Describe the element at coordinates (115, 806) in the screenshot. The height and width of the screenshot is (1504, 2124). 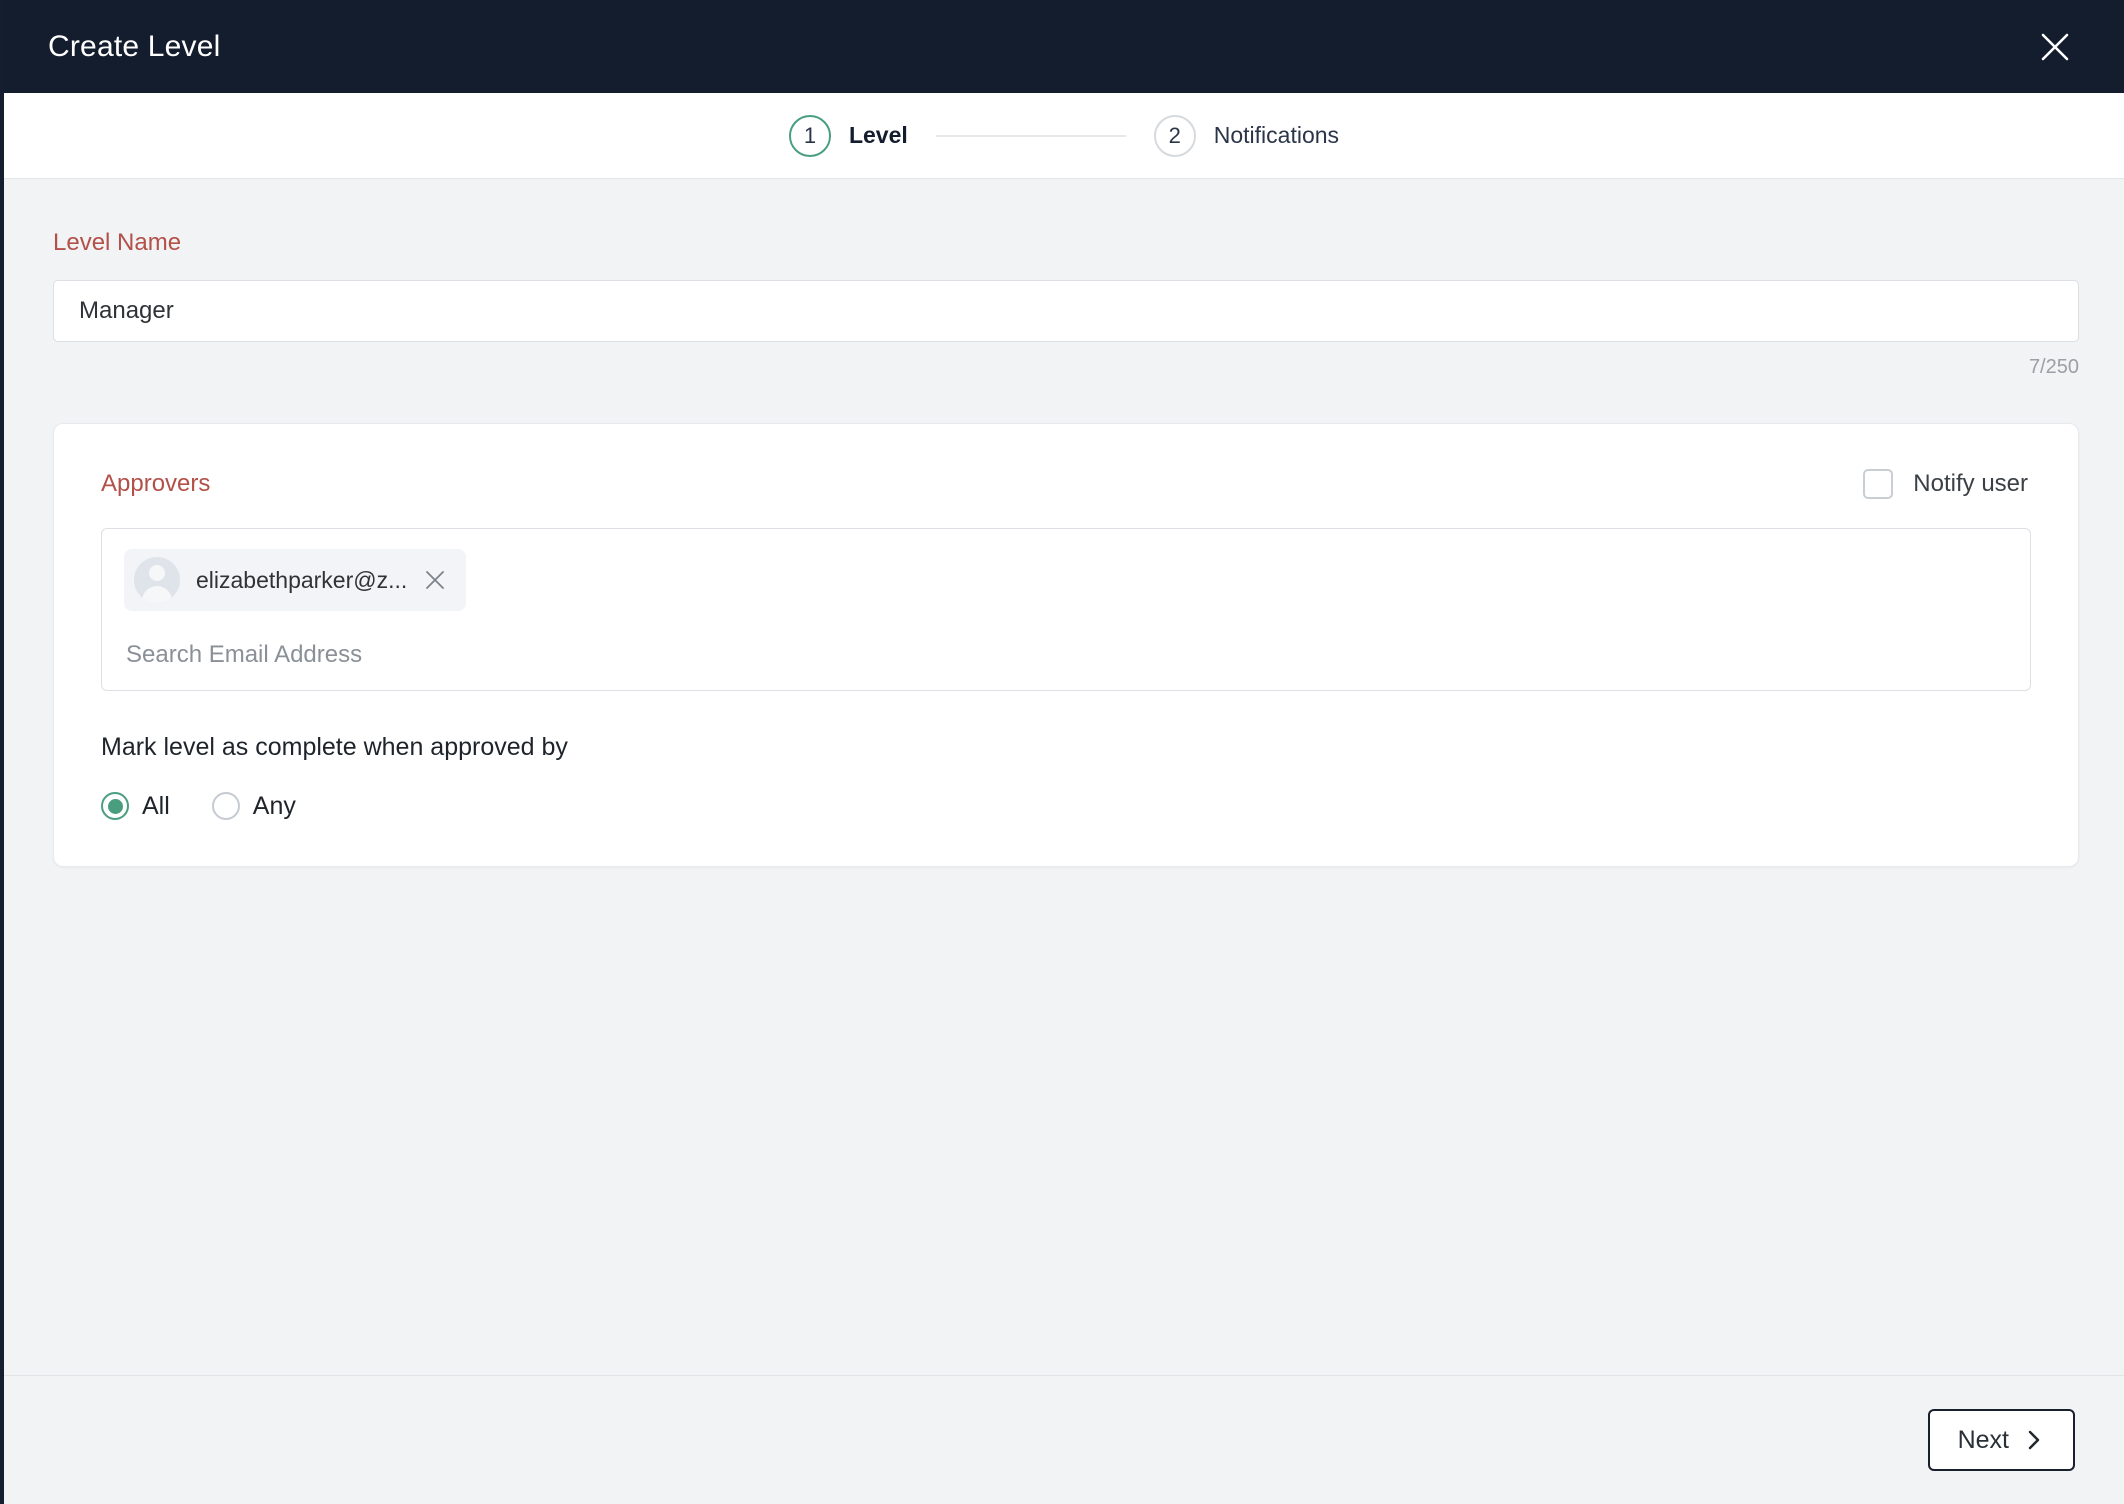
I see `radio-all-indicator` at that location.